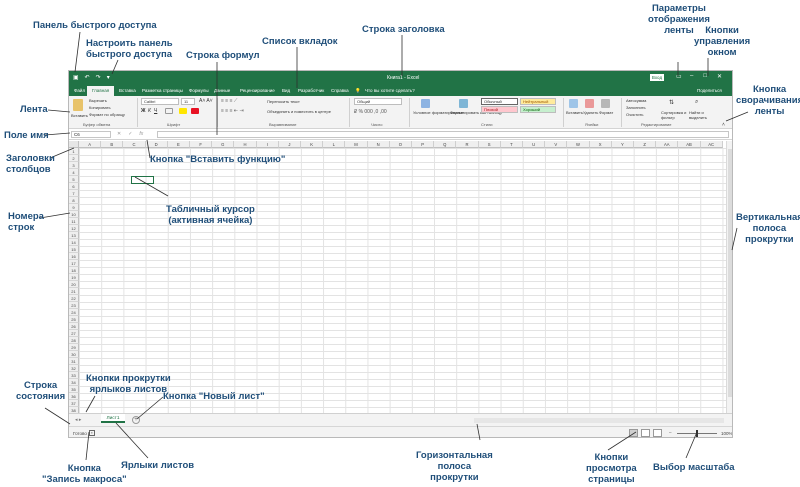 The image size is (800, 487). What do you see at coordinates (74, 389) in the screenshot?
I see `row-header: 35` at bounding box center [74, 389].